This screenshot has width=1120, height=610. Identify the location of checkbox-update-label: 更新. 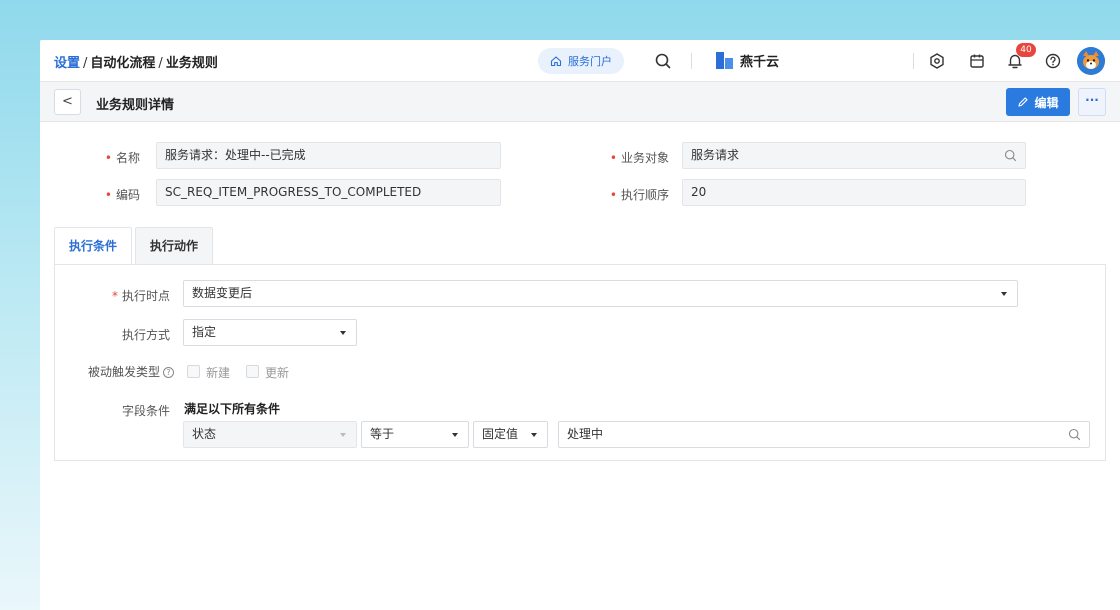
(277, 373).